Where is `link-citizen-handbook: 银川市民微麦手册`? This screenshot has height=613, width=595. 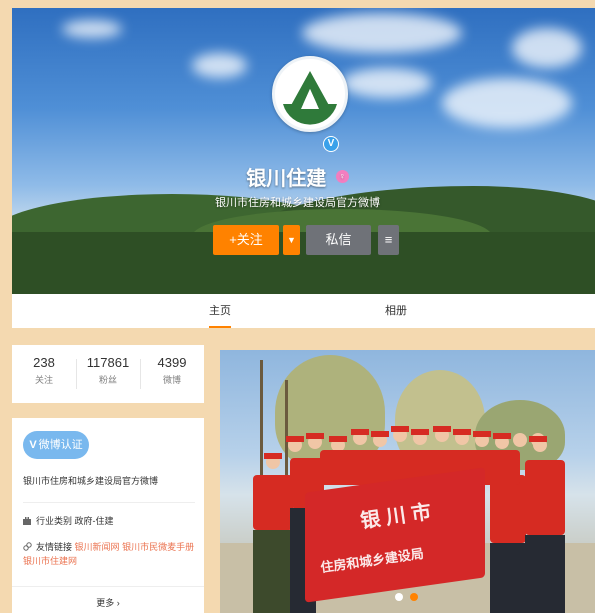 link-citizen-handbook: 银川市民微麦手册 is located at coordinates (158, 547).